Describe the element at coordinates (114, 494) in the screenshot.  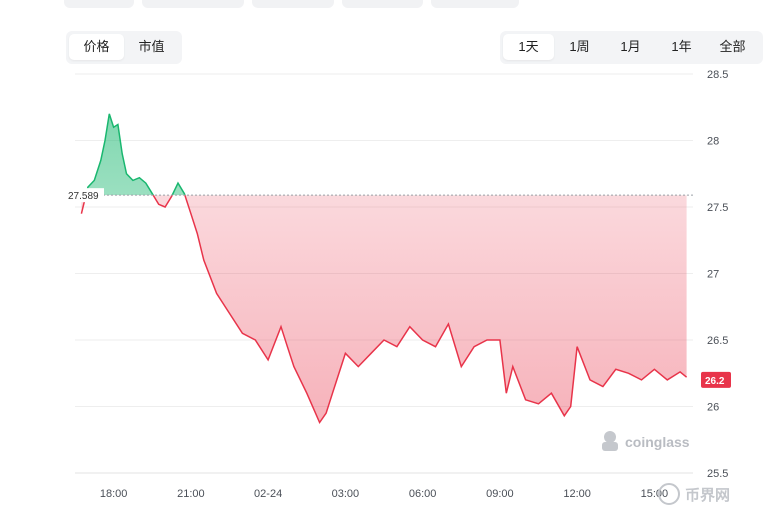
I see `x-tick-label: 18:00` at that location.